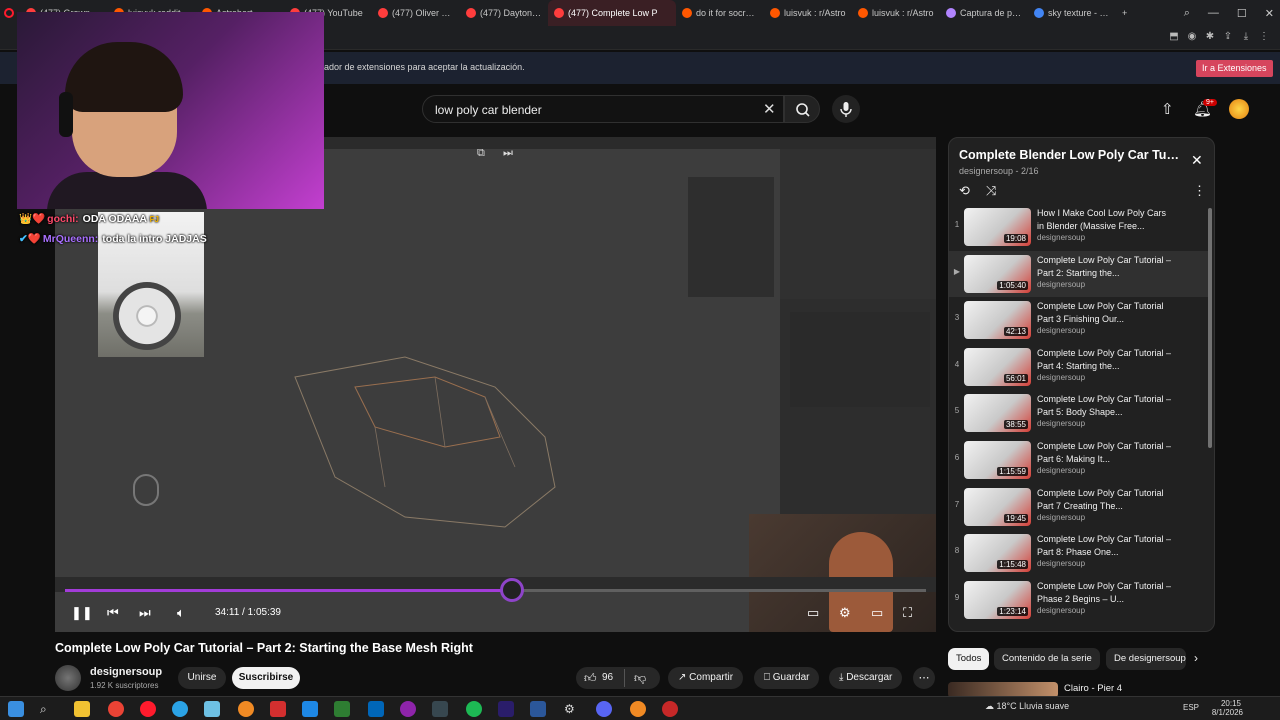 The image size is (1280, 720). I want to click on share-button: ↗ Compartir, so click(706, 678).